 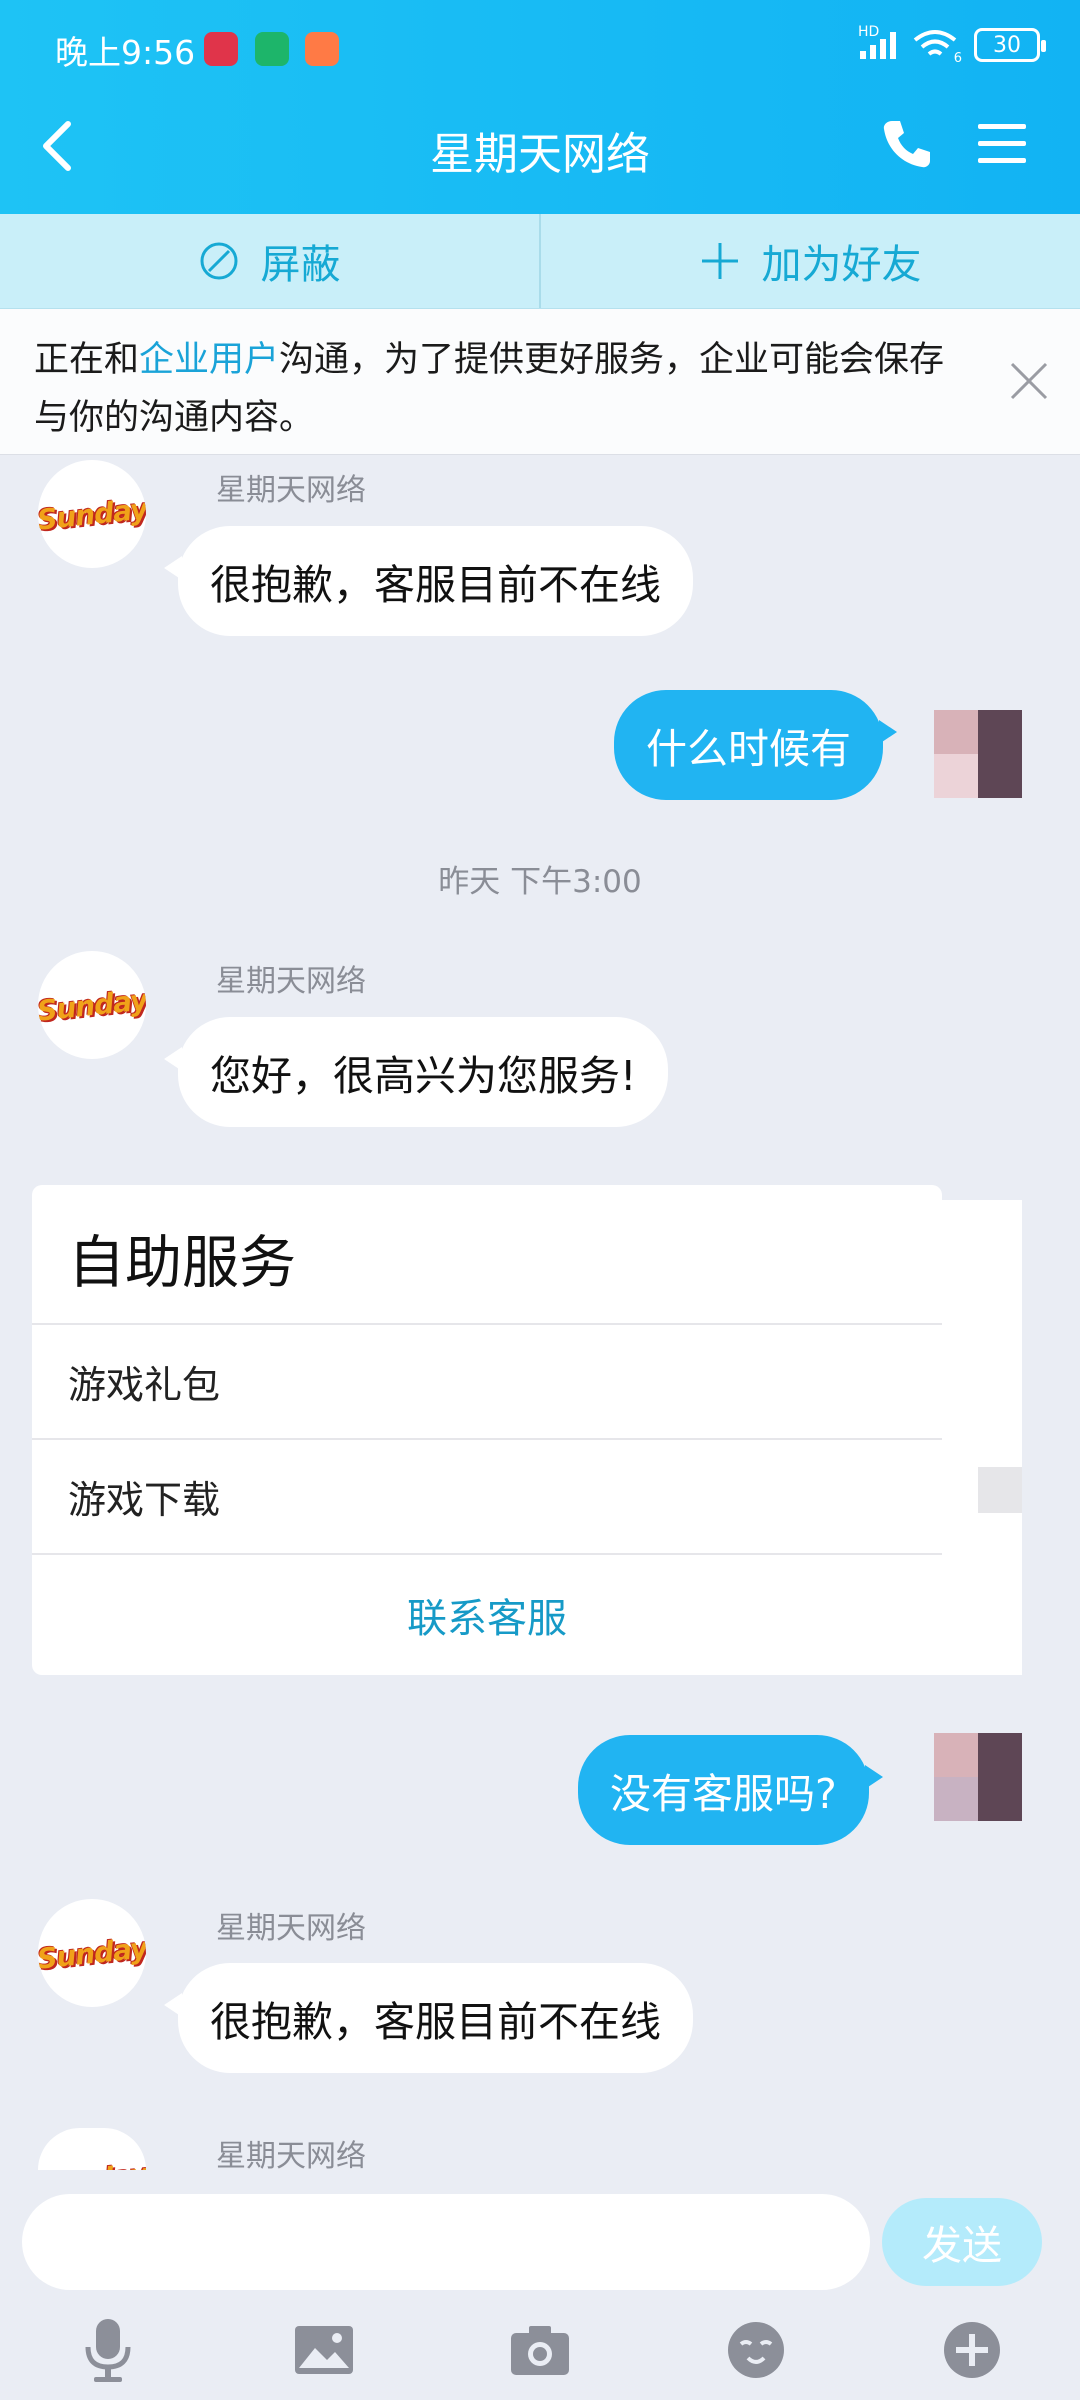 I want to click on image-button, so click(x=324, y=2350).